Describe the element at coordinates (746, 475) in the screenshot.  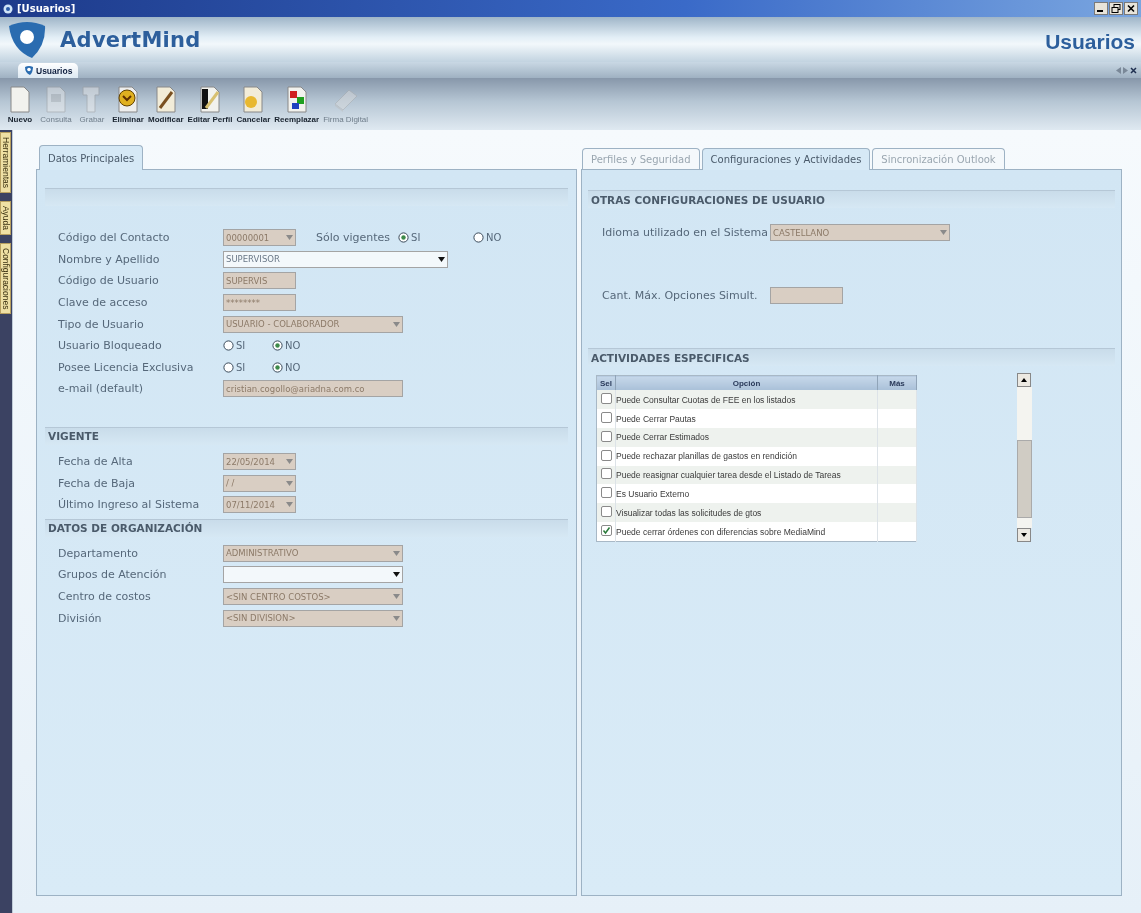
I see `table-cell: Puede reasignar cualquier tarea desde el Listado de Tareas` at that location.